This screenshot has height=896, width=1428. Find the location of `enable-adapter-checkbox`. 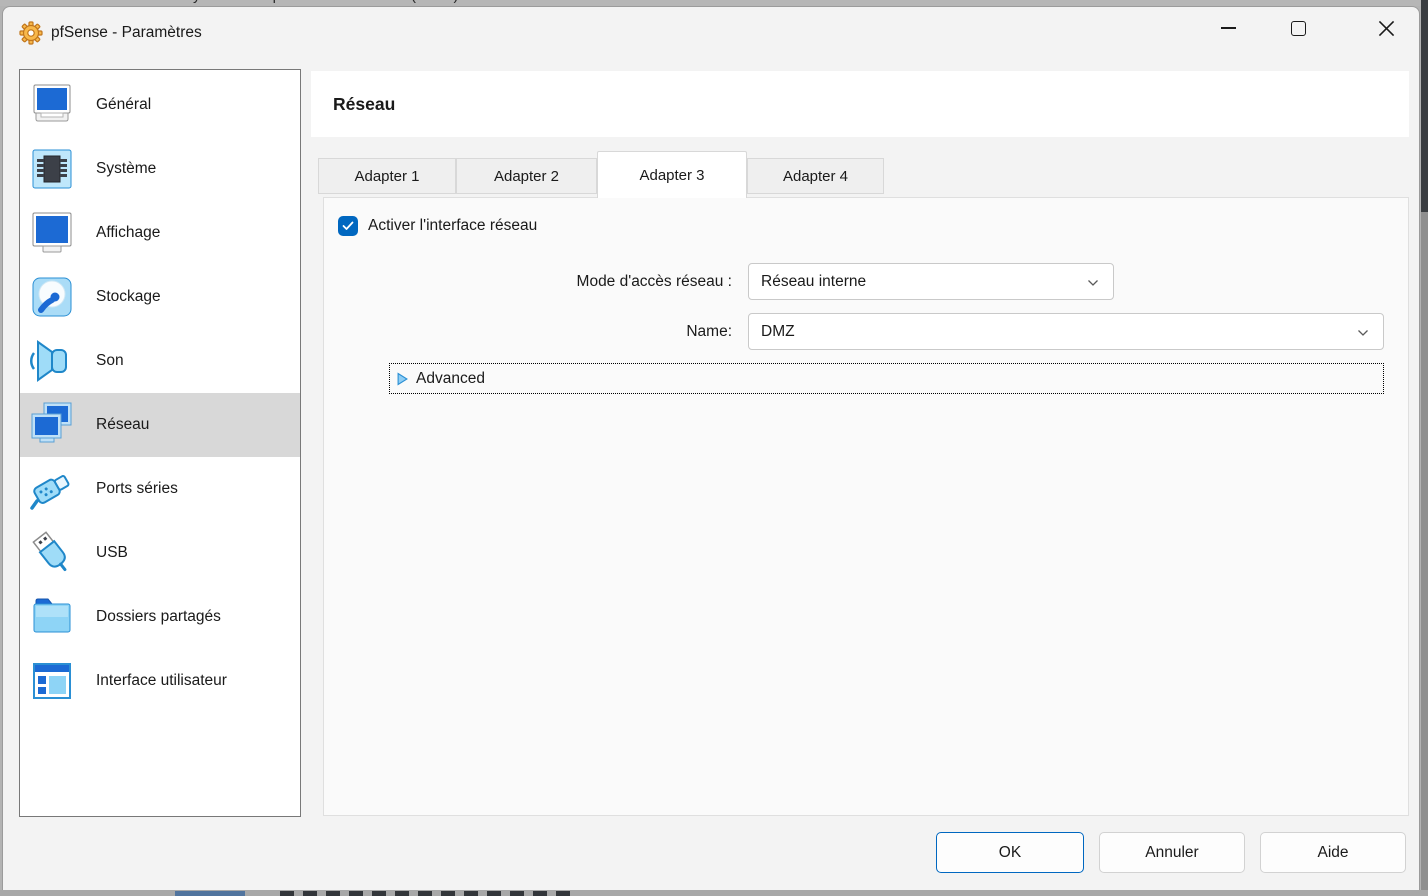

enable-adapter-checkbox is located at coordinates (348, 226).